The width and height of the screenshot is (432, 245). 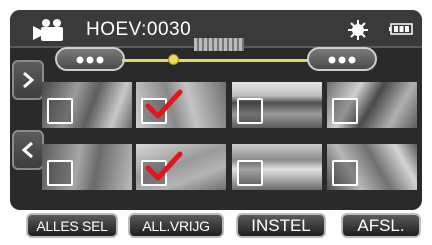 I want to click on next-page-button, so click(x=28, y=80).